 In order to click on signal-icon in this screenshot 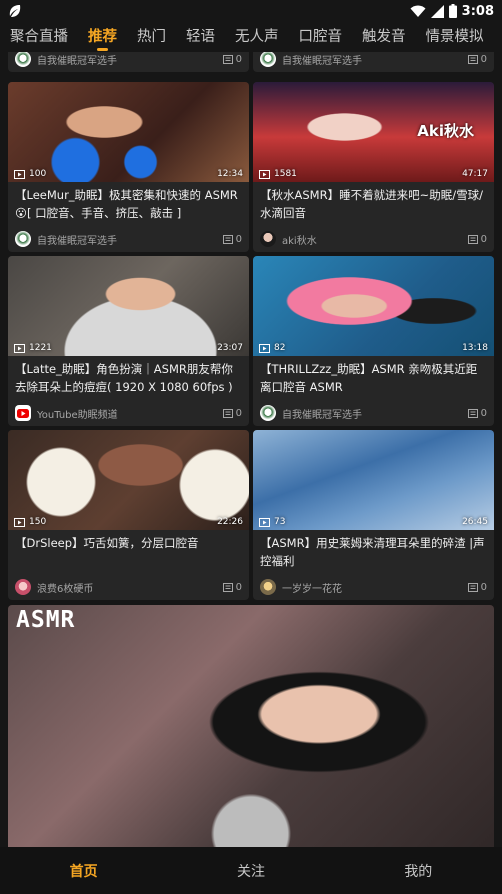, I will do `click(437, 11)`.